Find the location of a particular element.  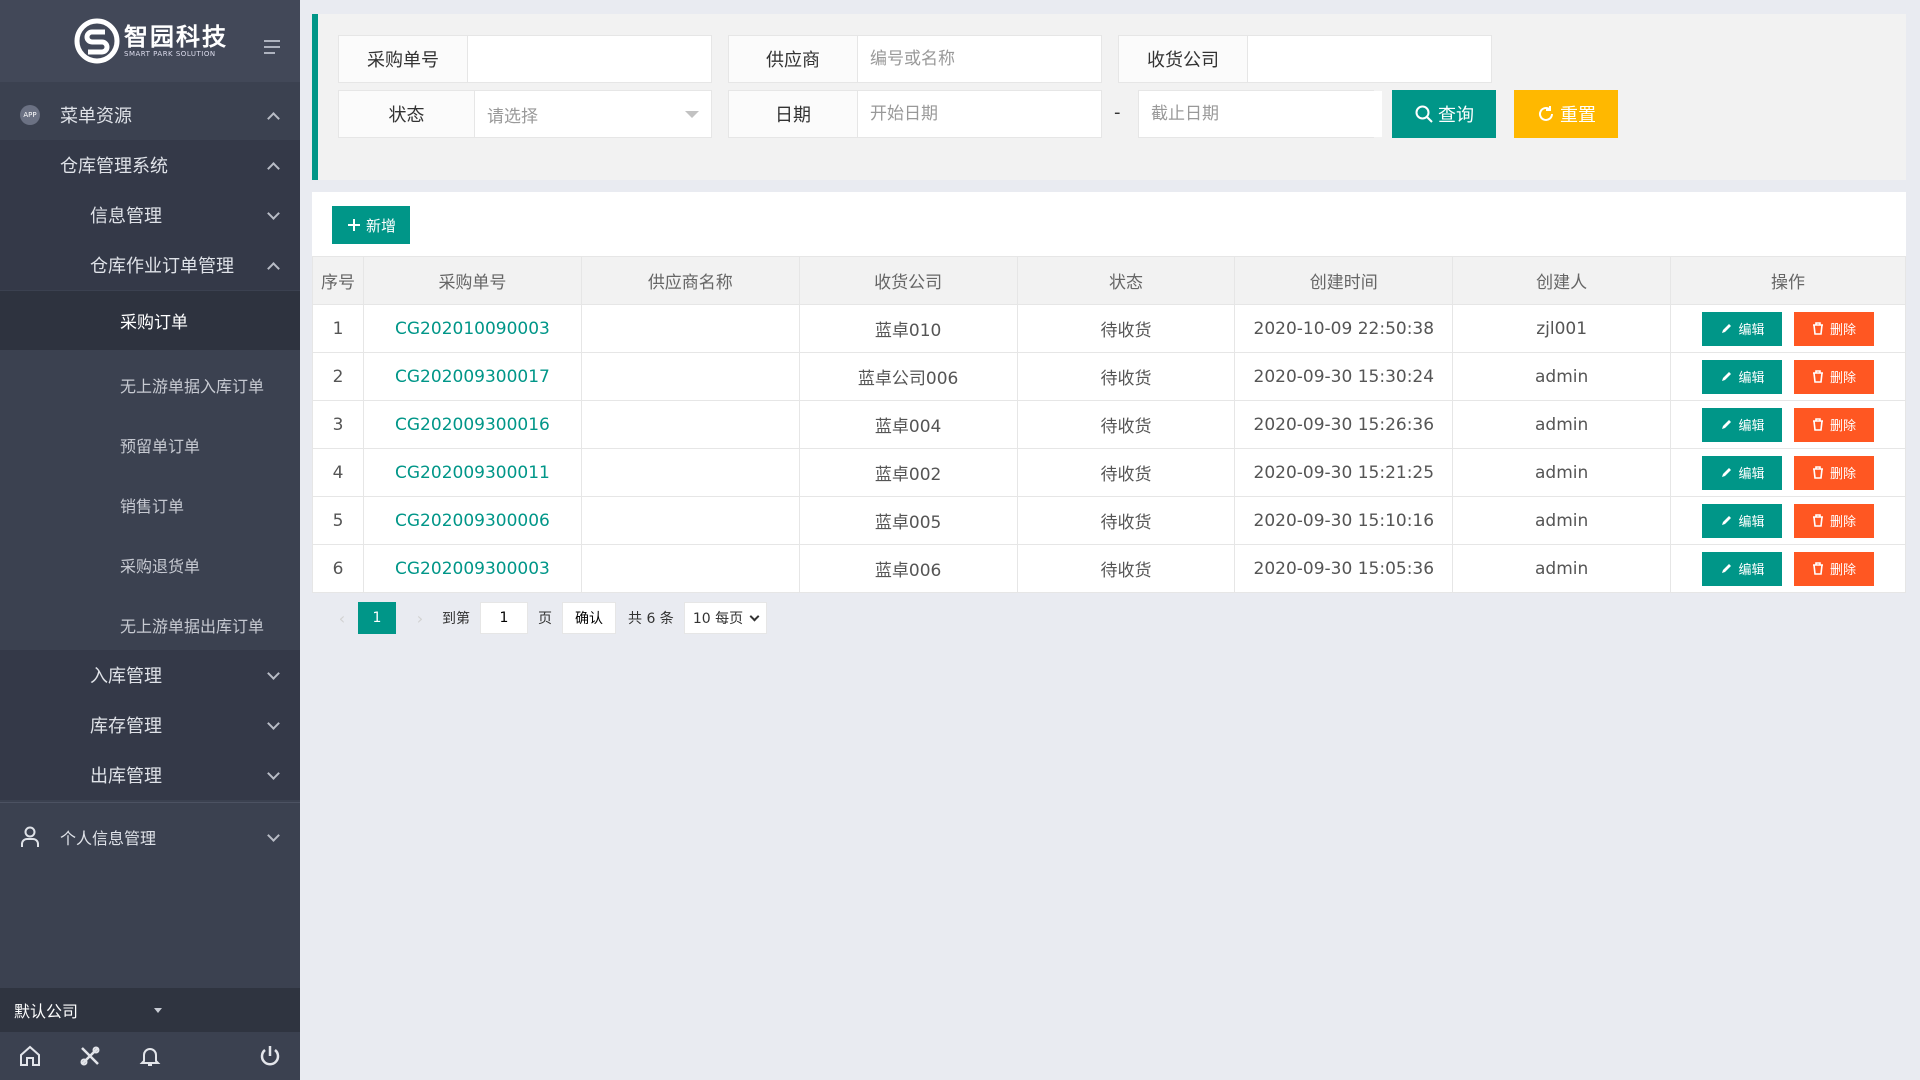

receiver-label: 收货公司 is located at coordinates (1183, 59).